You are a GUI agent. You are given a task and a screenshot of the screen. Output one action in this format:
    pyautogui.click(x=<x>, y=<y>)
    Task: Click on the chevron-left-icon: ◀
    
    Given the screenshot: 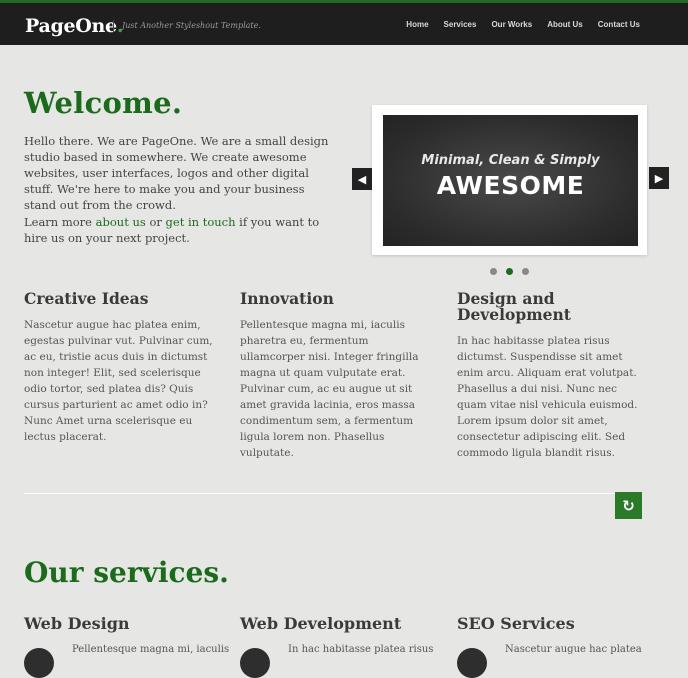 What is the action you would take?
    pyautogui.click(x=362, y=179)
    